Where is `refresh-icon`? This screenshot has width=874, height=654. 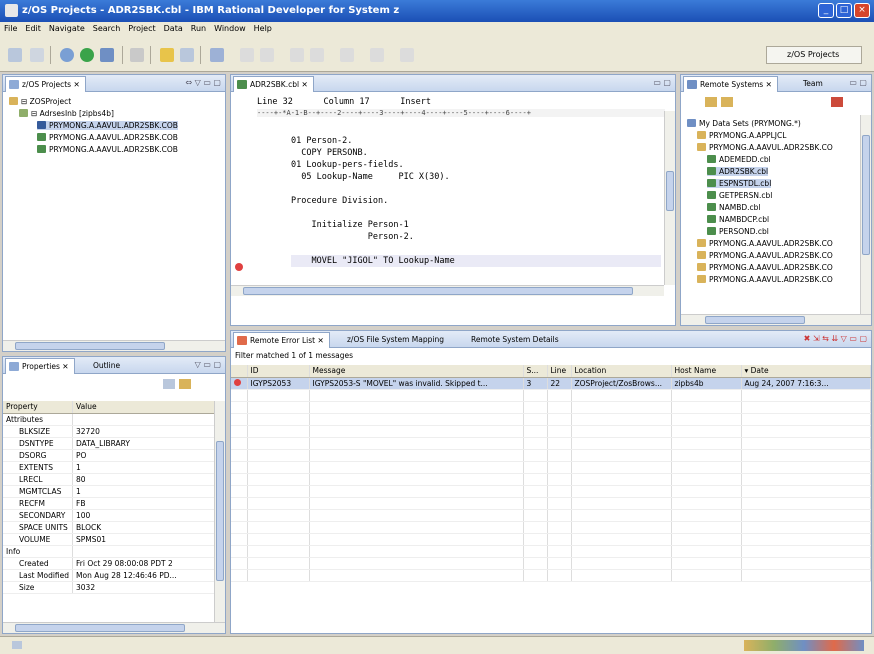 refresh-icon is located at coordinates (727, 102).